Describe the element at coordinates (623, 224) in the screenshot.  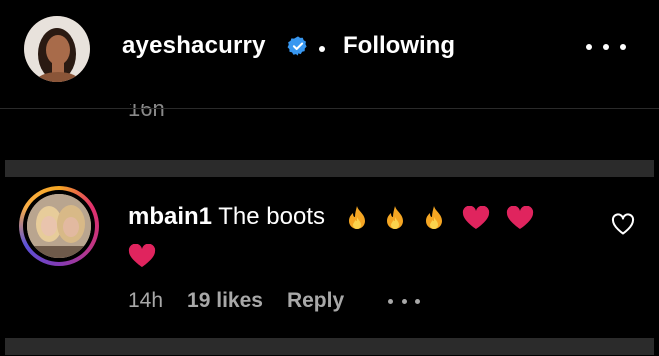
I see `heart-outline-icon` at that location.